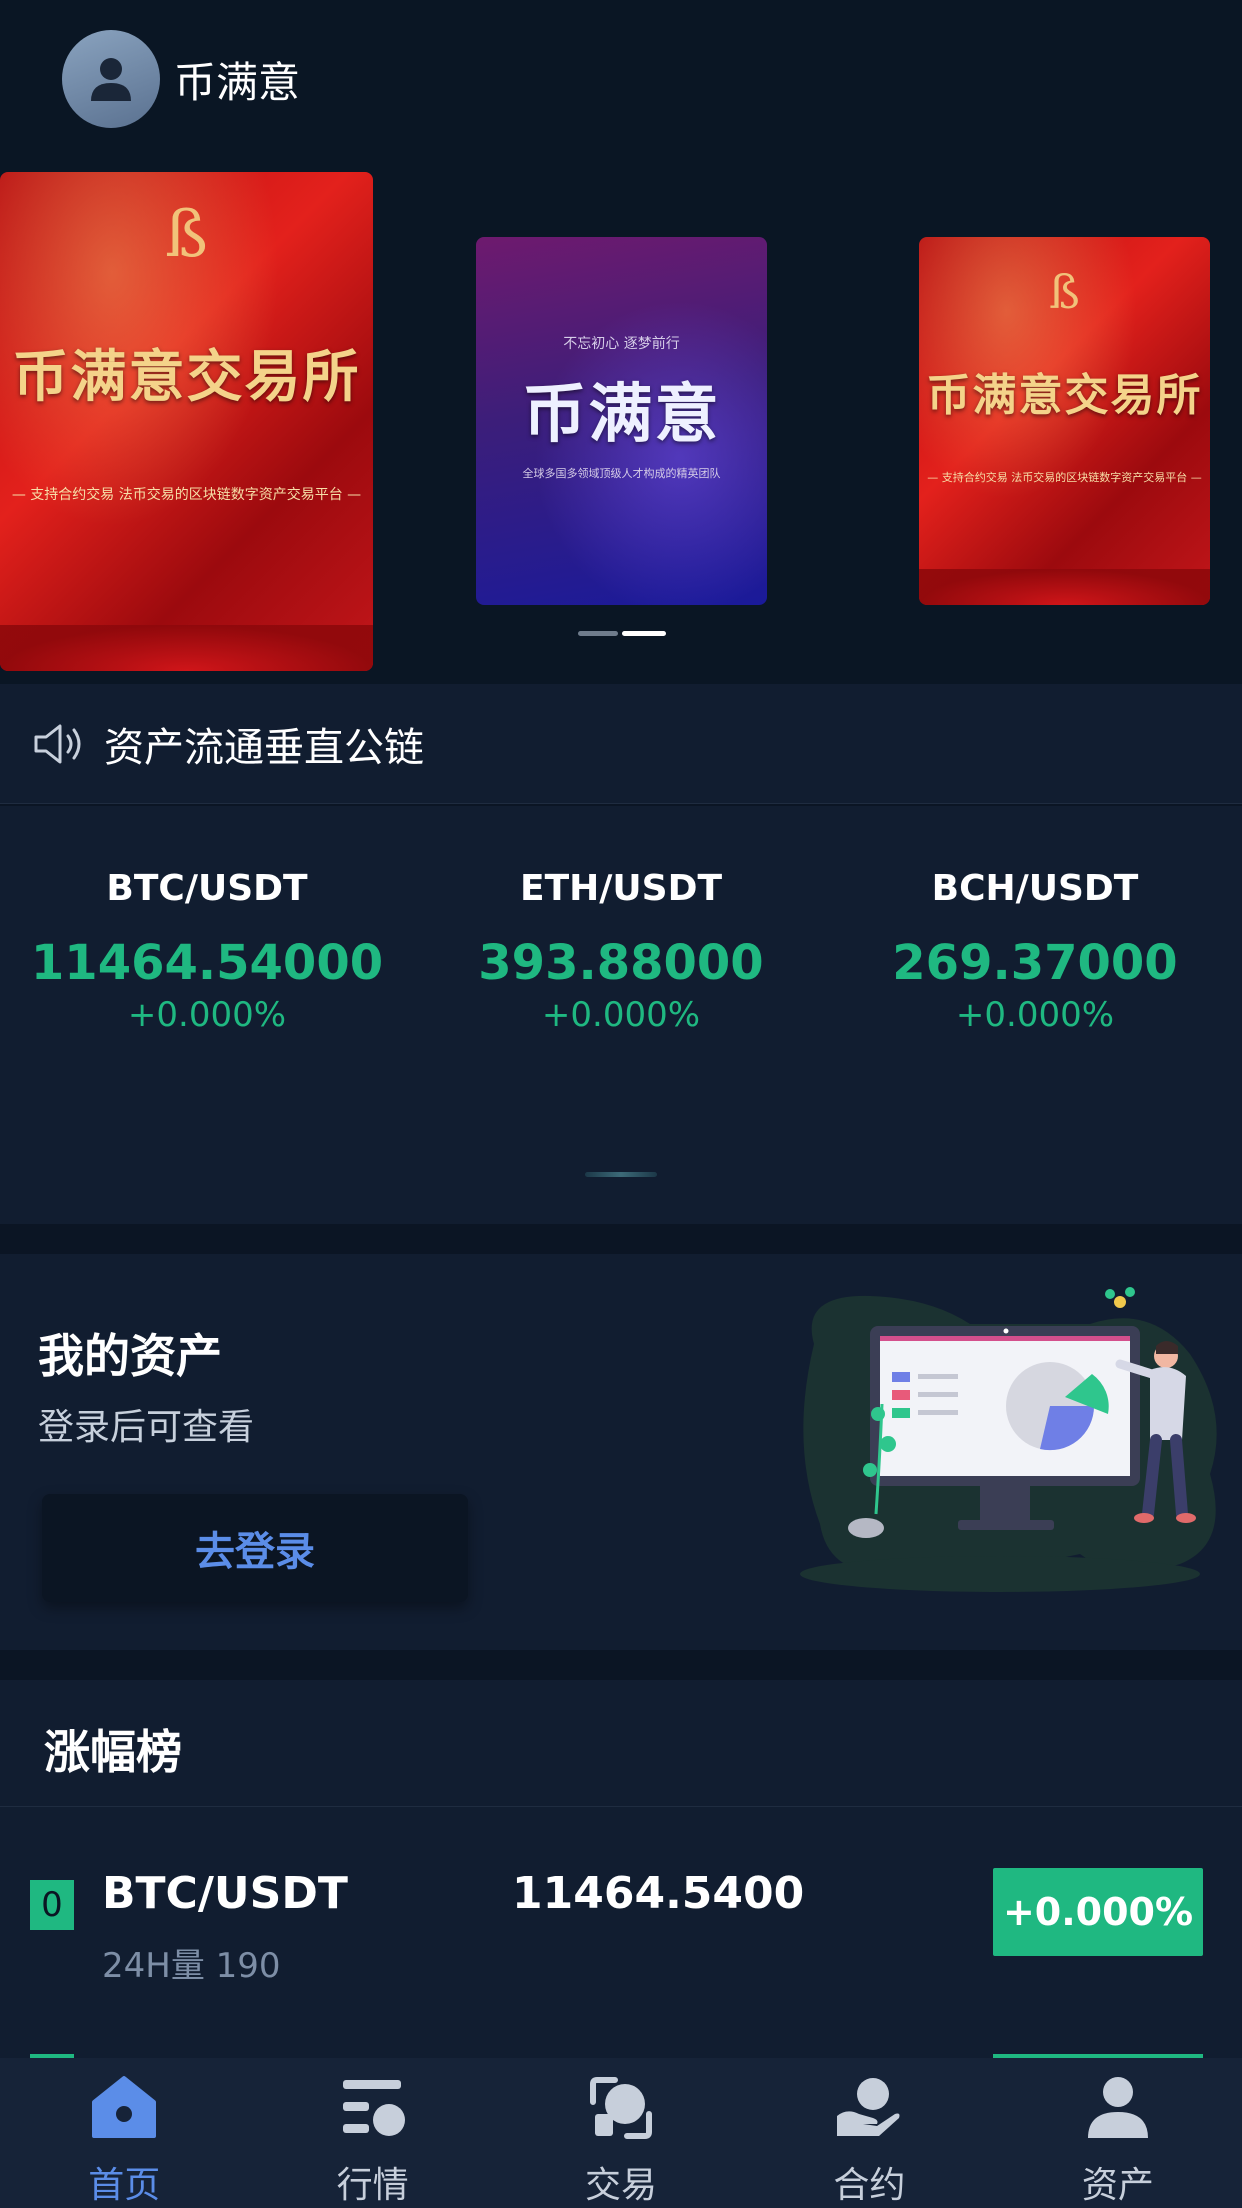  What do you see at coordinates (130, 1356) in the screenshot?
I see `assets-title: 我的资产` at bounding box center [130, 1356].